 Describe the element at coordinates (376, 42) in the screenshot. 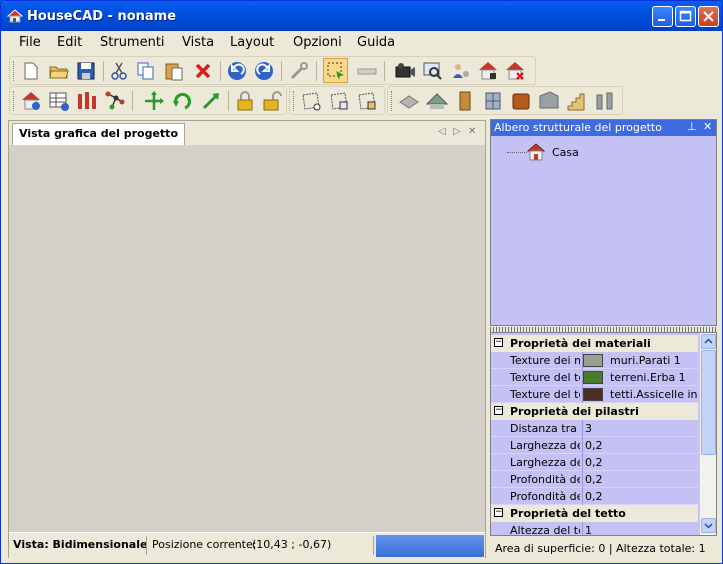

I see `menu-guida: Guida` at that location.